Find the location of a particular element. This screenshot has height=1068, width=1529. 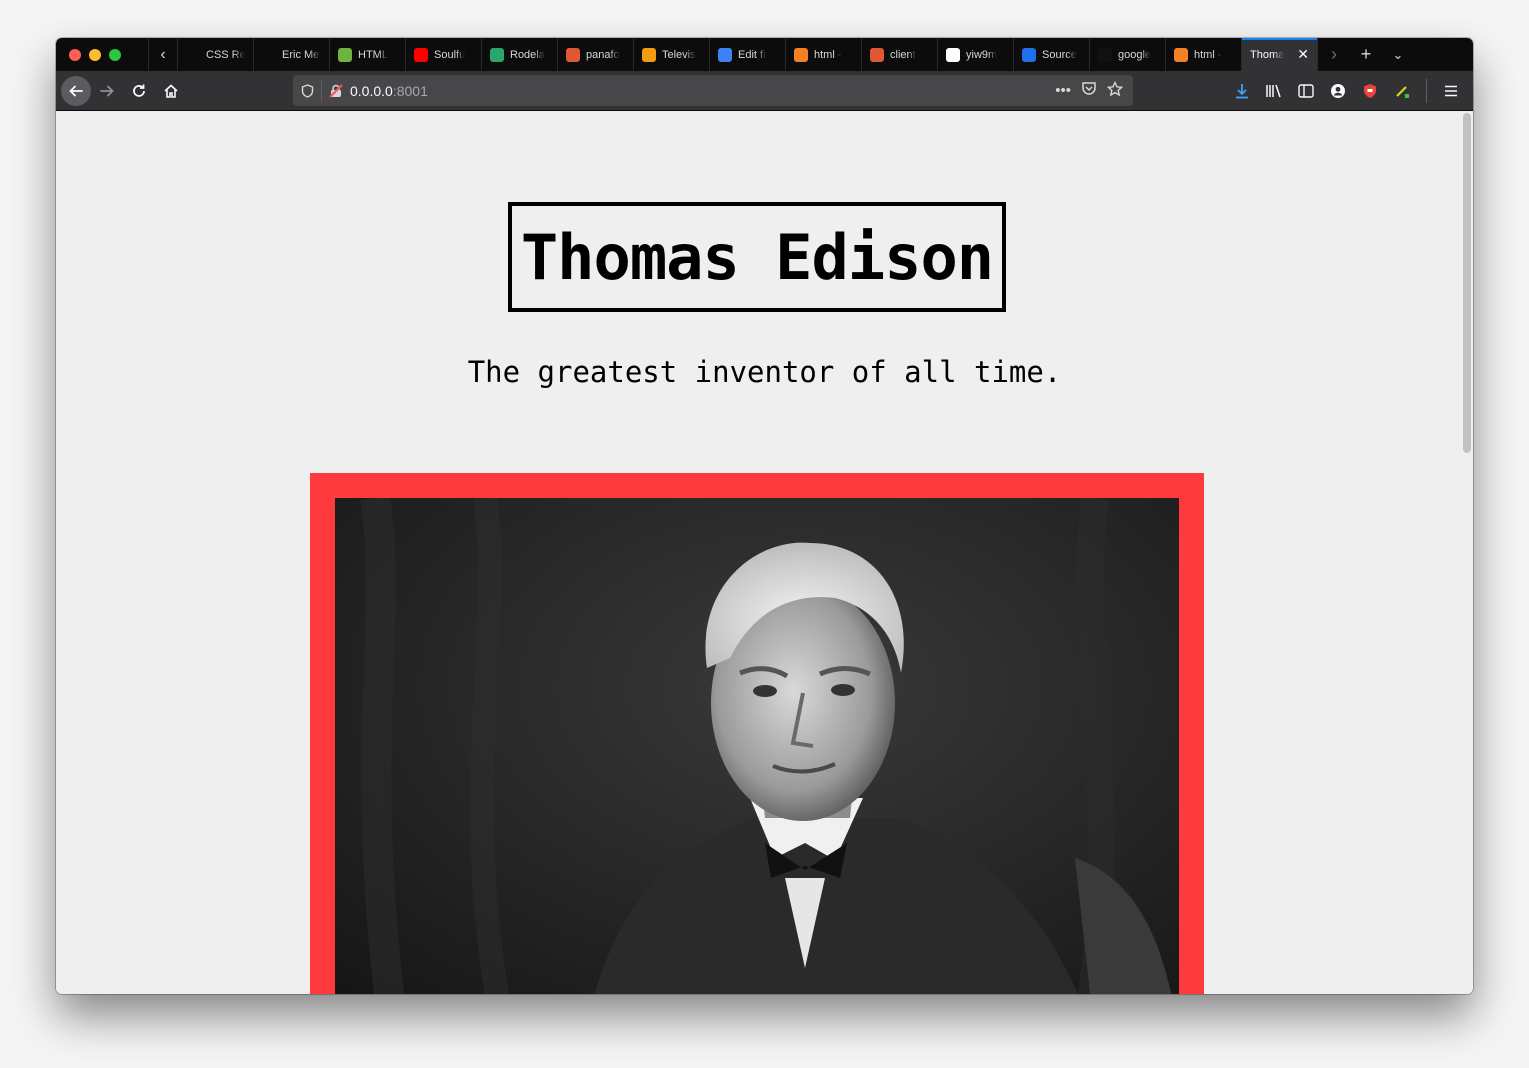

w3-validator-icon is located at coordinates (345, 54).